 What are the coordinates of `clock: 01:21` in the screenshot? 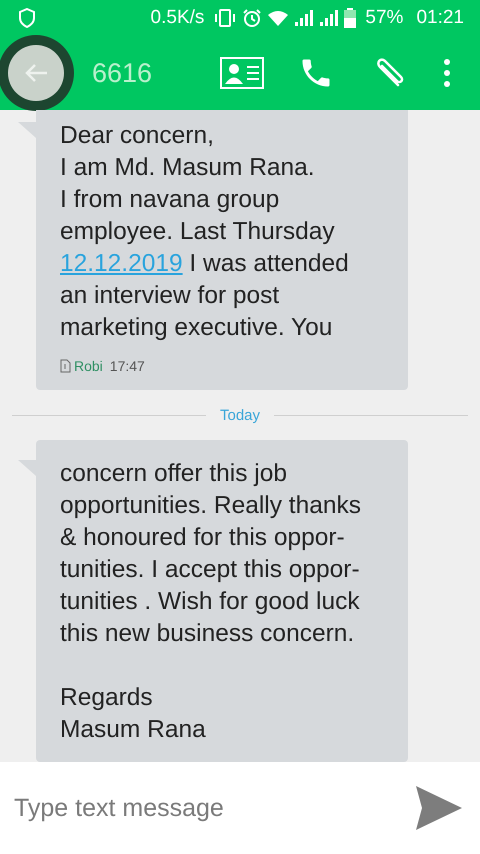 It's located at (440, 18).